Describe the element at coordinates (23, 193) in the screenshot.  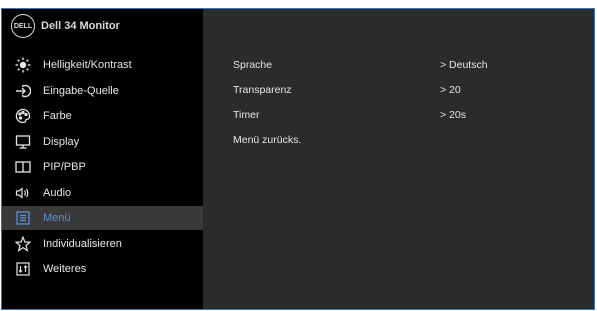
I see `audio-icon` at that location.